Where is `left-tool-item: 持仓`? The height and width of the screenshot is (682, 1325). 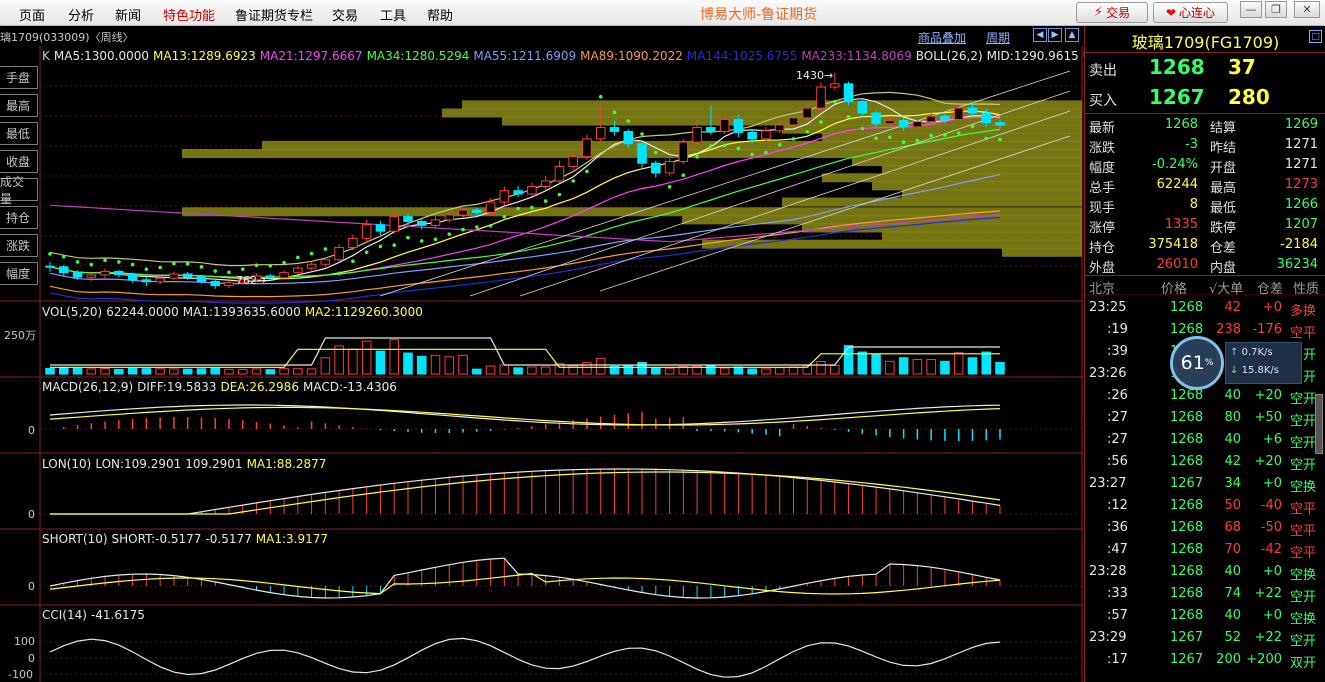
left-tool-item: 持仓 is located at coordinates (19, 217).